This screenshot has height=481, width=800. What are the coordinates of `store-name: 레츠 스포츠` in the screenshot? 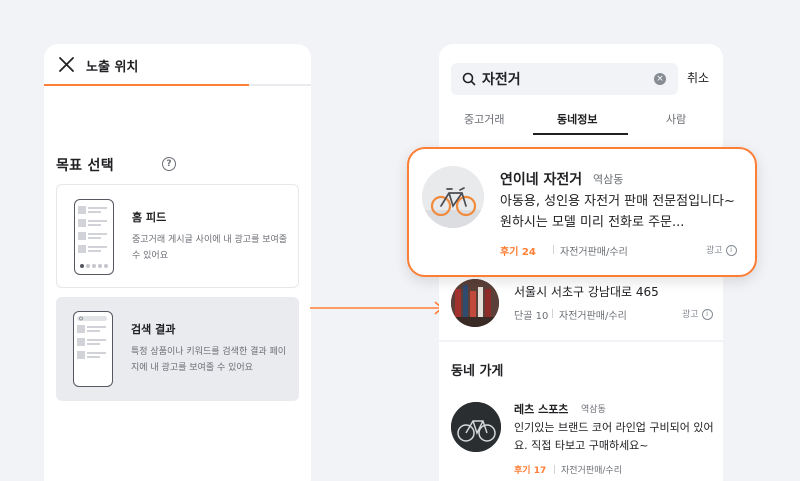 It's located at (541, 409).